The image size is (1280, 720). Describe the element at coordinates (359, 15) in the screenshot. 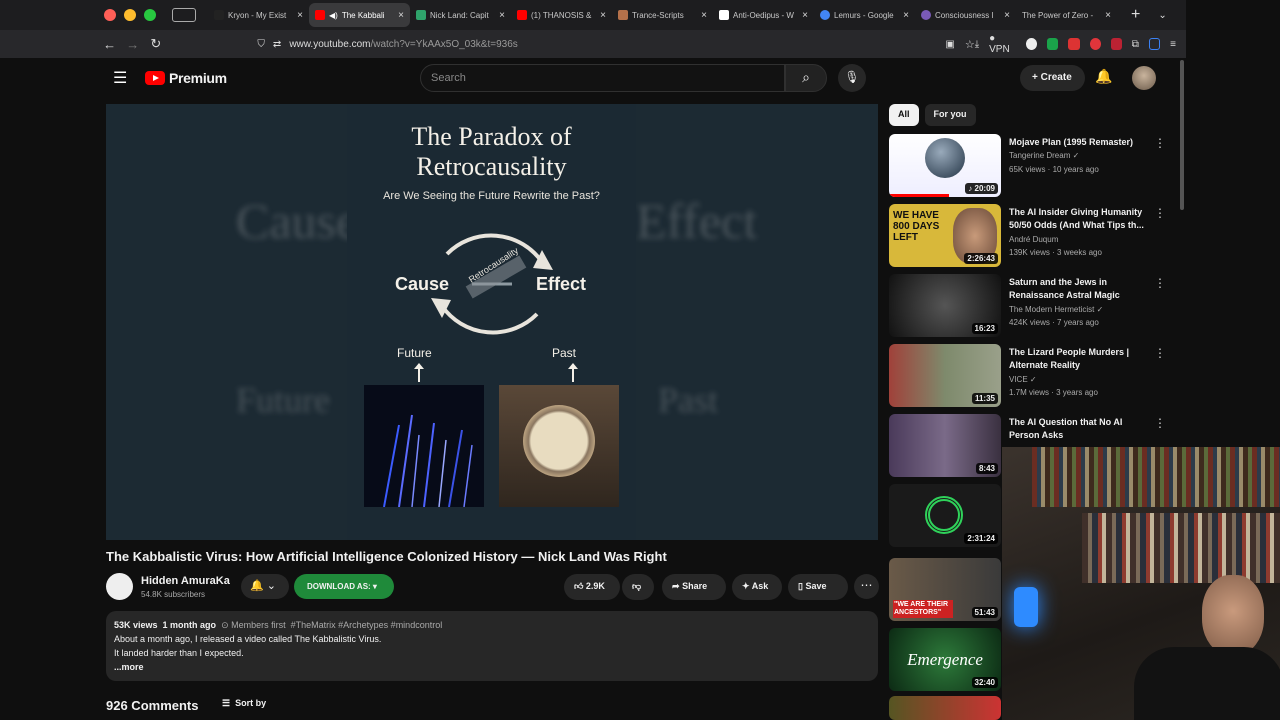

I see `tab-1-active: ◀) The Kabbali ×` at that location.